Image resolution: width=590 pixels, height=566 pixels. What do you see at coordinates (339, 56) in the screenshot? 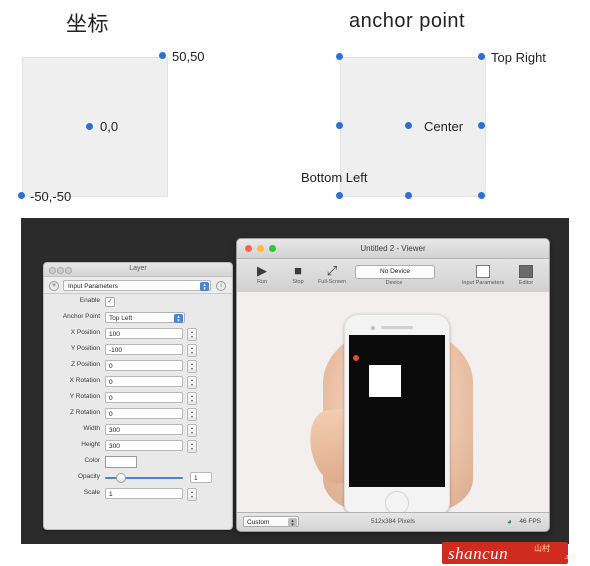
I see `anchor-dot-top-left` at bounding box center [339, 56].